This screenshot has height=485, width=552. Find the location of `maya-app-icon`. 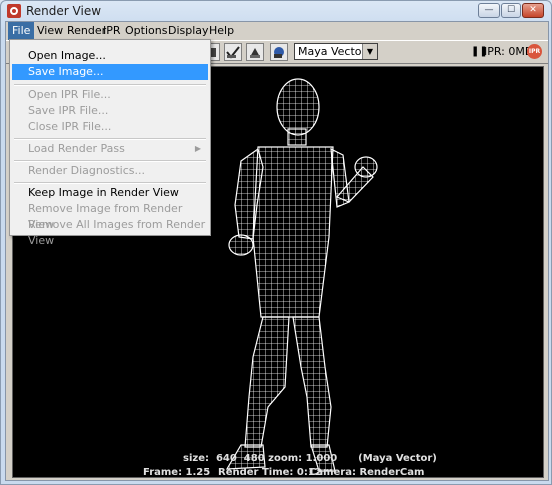

maya-app-icon is located at coordinates (14, 11).